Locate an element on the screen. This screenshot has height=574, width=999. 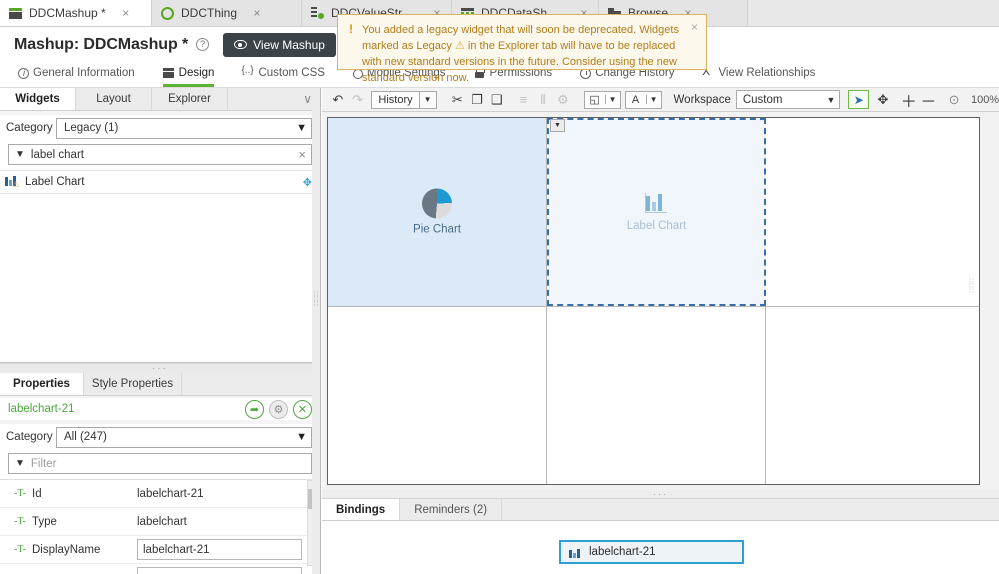
tab-style-properties: Style Properties is located at coordinates (133, 384).